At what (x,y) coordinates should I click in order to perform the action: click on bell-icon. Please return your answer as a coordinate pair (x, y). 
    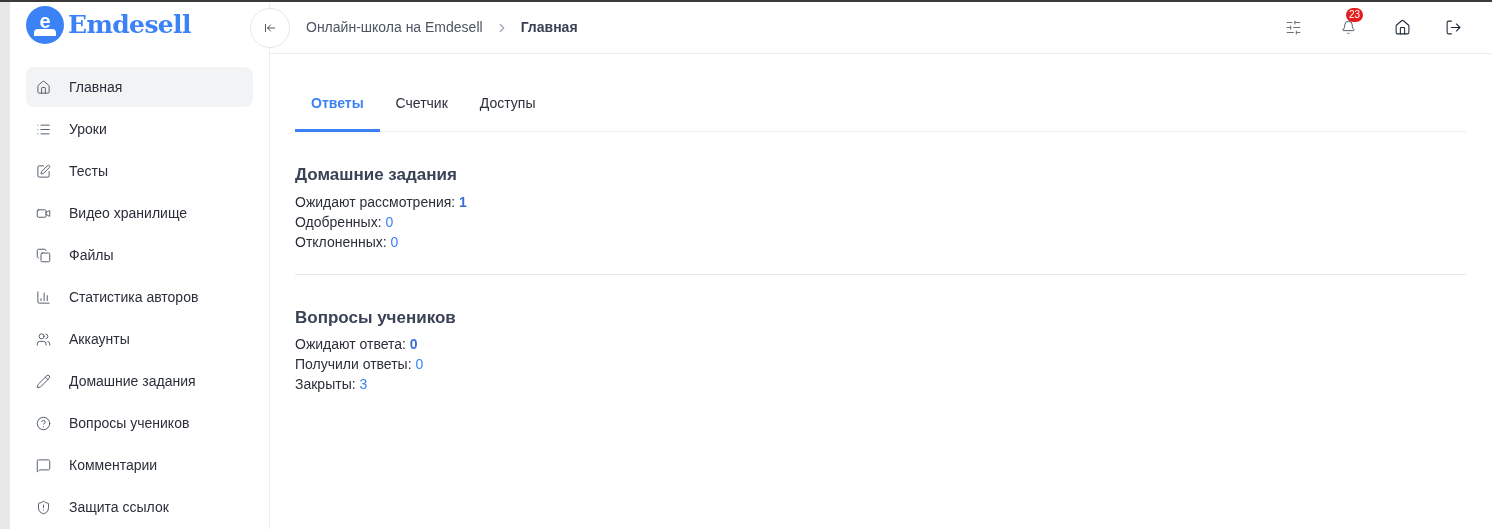
    Looking at the image, I should click on (1348, 27).